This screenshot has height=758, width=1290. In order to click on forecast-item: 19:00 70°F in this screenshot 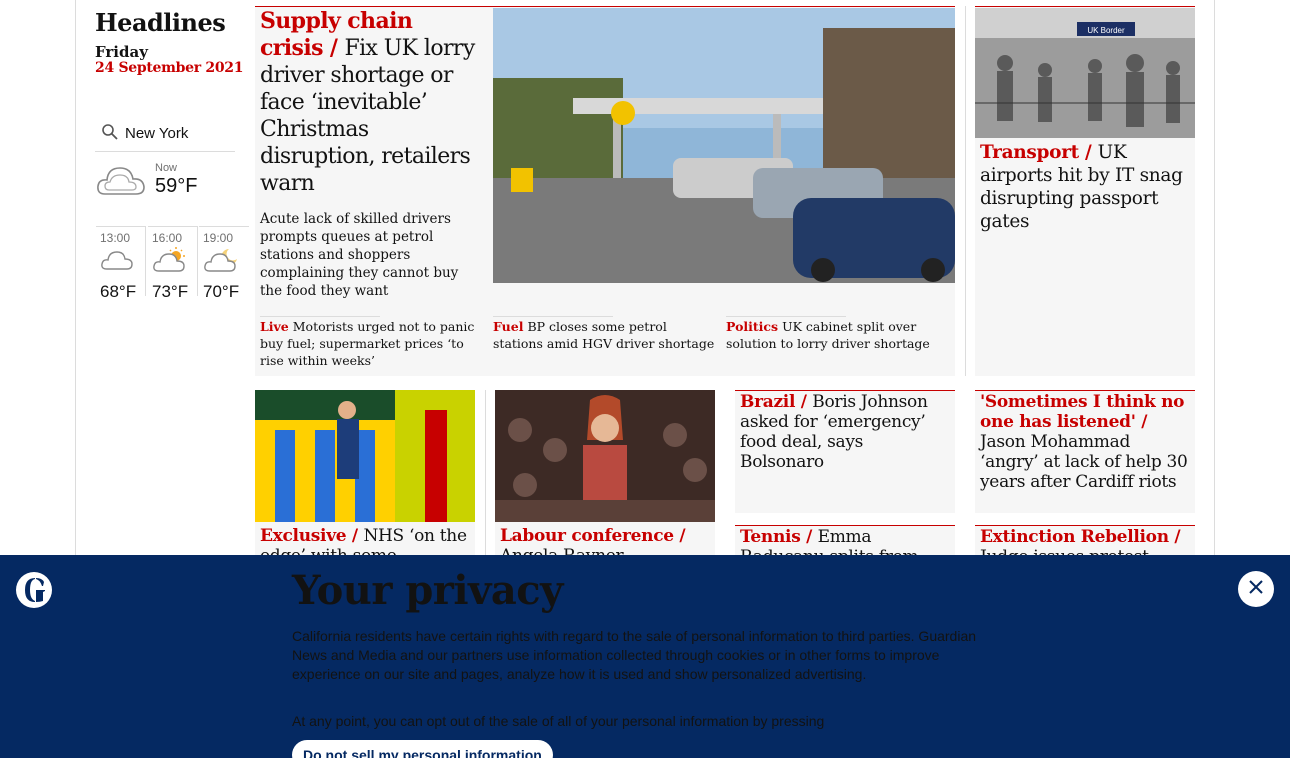, I will do `click(224, 263)`.